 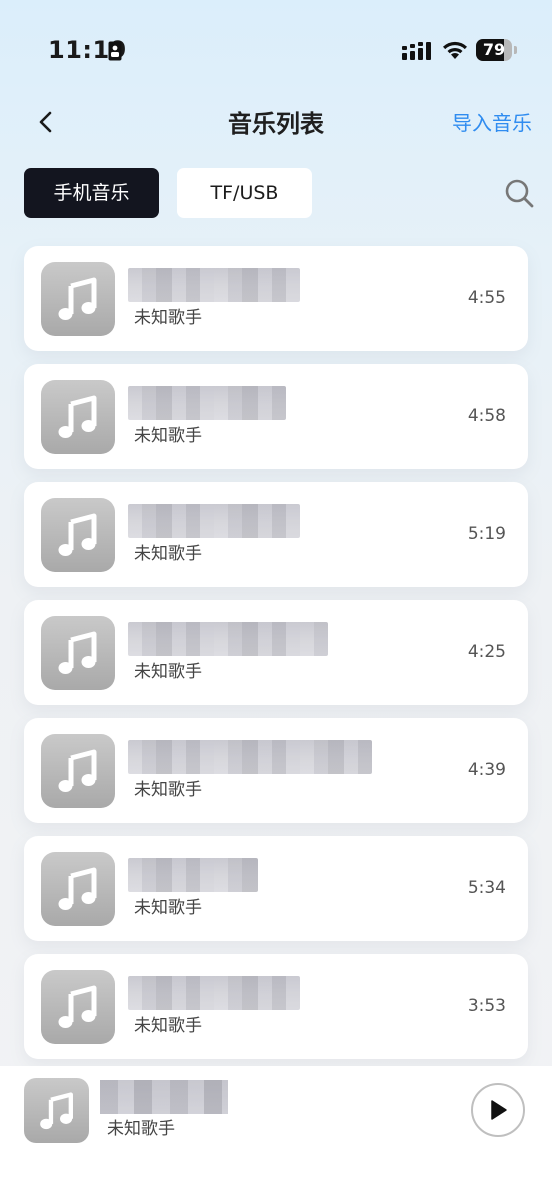 I want to click on wifi-icon, so click(x=455, y=50).